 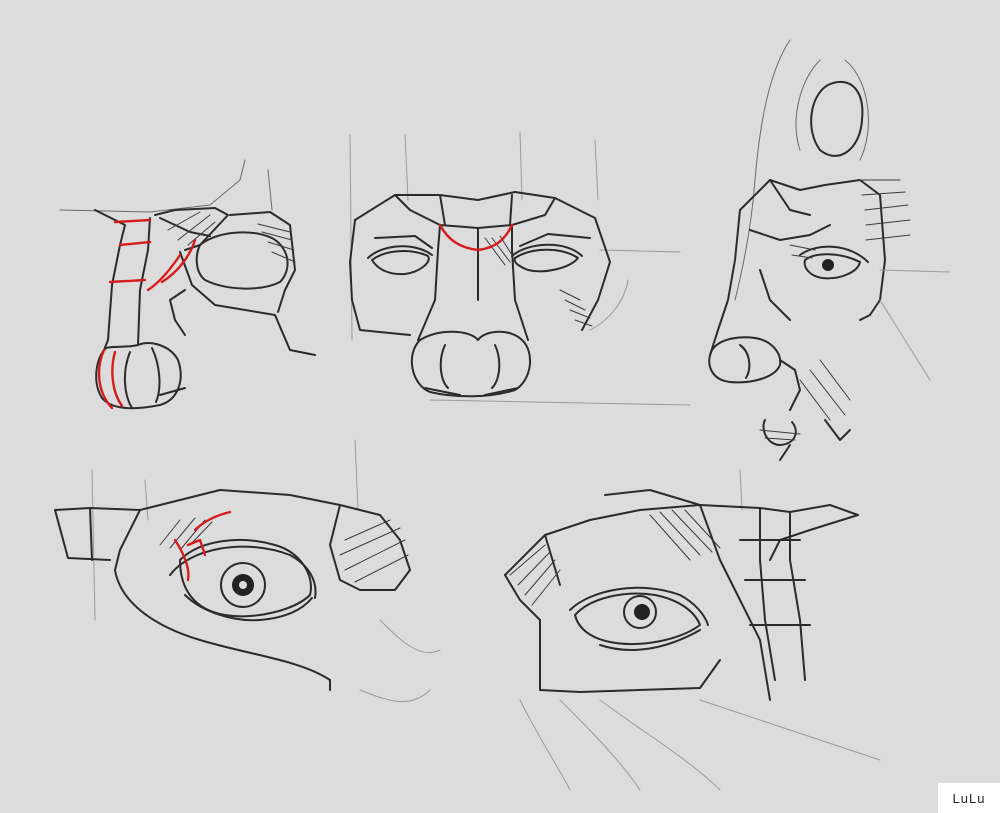 I want to click on eye-front-sketch, so click(x=247, y=571).